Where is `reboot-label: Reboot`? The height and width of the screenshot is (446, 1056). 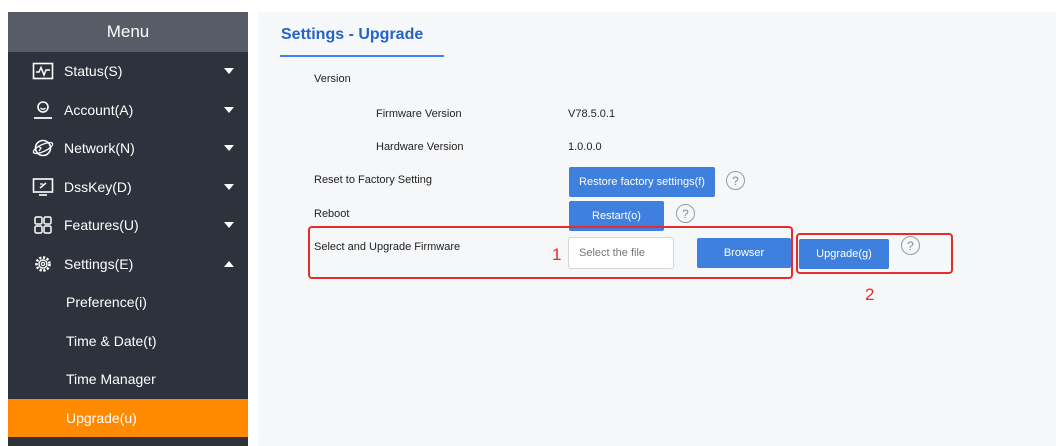
reboot-label: Reboot is located at coordinates (332, 214).